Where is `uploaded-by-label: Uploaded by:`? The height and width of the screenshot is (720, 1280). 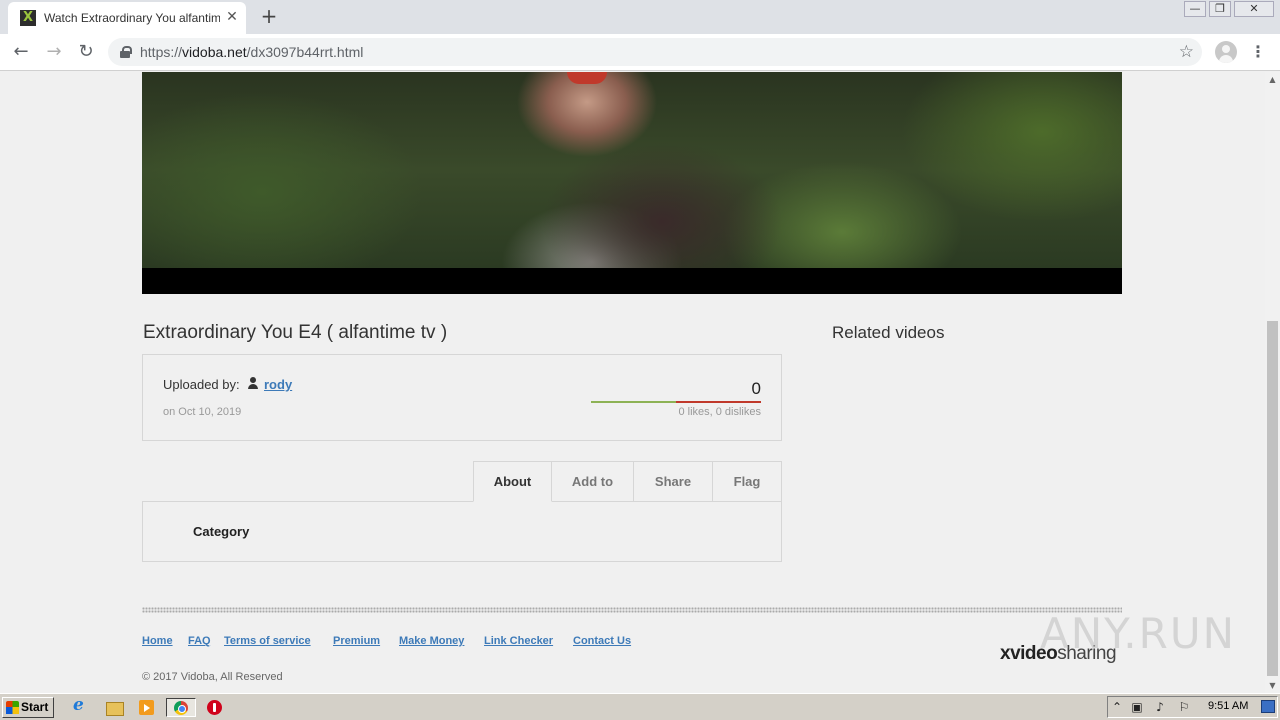 uploaded-by-label: Uploaded by: is located at coordinates (201, 384).